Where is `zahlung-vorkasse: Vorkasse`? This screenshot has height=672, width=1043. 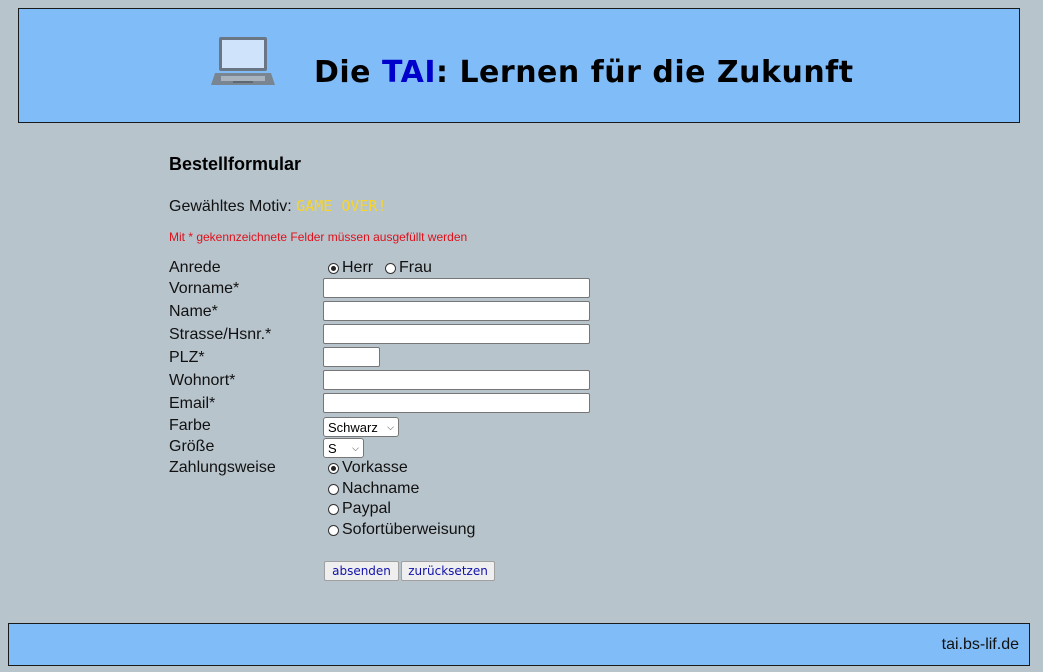
zahlung-vorkasse: Vorkasse is located at coordinates (368, 468).